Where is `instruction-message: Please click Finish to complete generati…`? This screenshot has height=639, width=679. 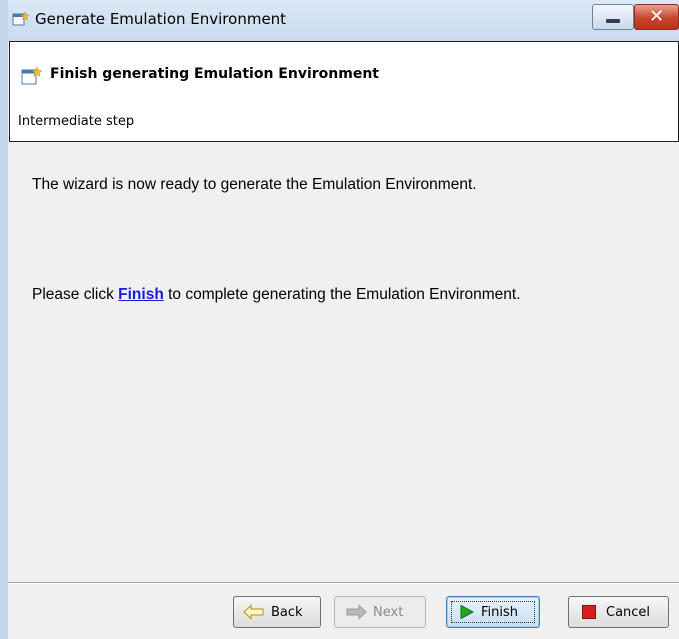
instruction-message: Please click Finish to complete generati… is located at coordinates (276, 295).